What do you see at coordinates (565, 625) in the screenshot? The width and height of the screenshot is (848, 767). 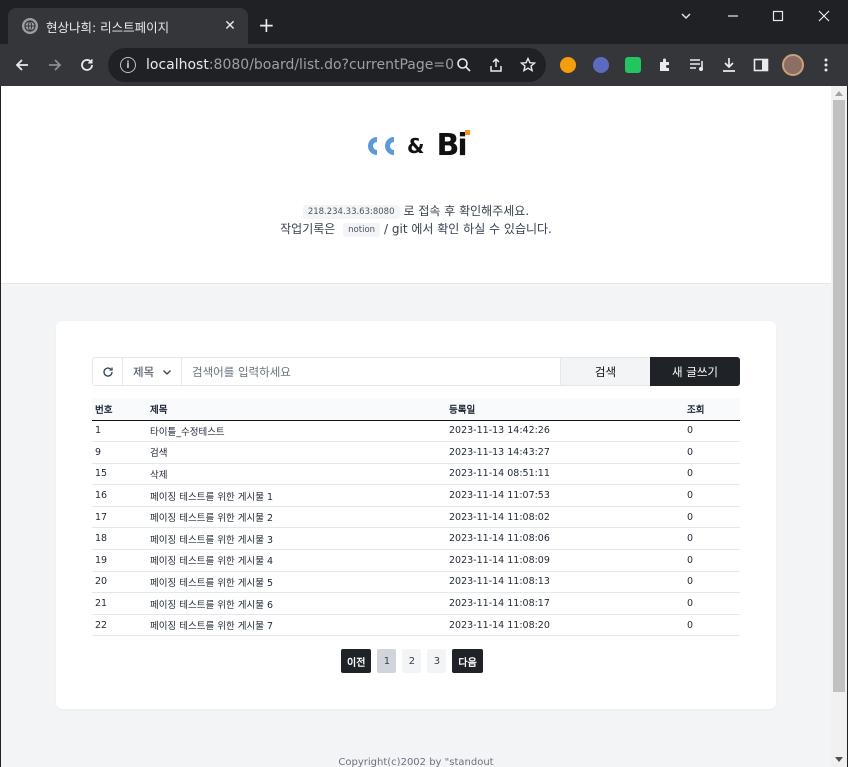 I see `cell-date: 2023-11-14 11:08:20` at bounding box center [565, 625].